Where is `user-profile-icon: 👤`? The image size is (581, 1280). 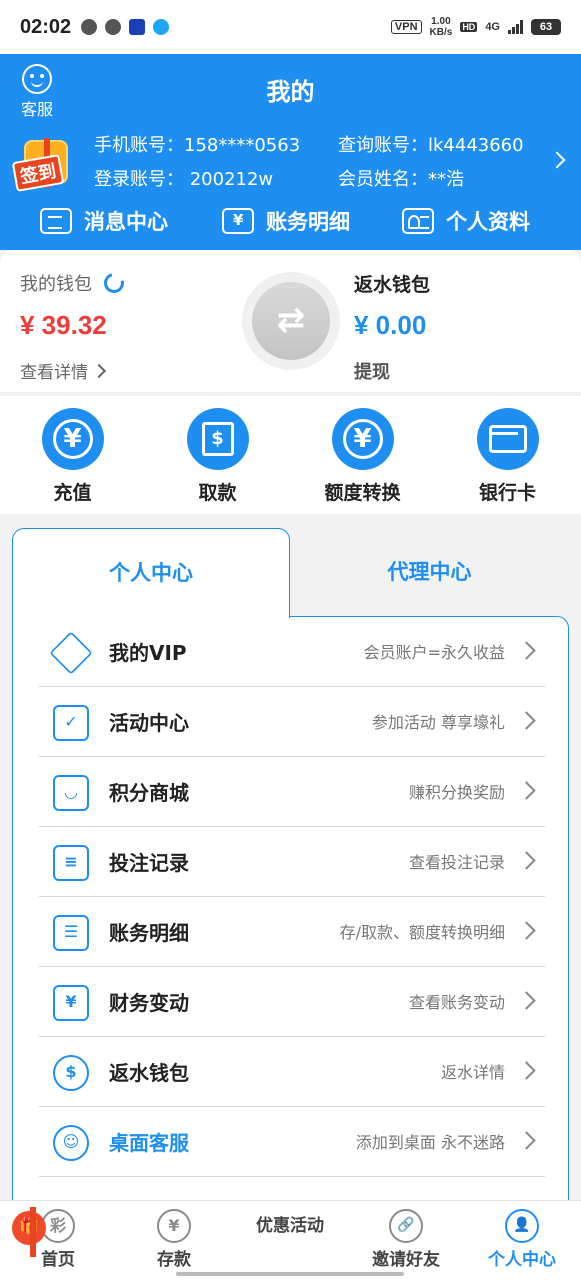
user-profile-icon: 👤 is located at coordinates (522, 1226).